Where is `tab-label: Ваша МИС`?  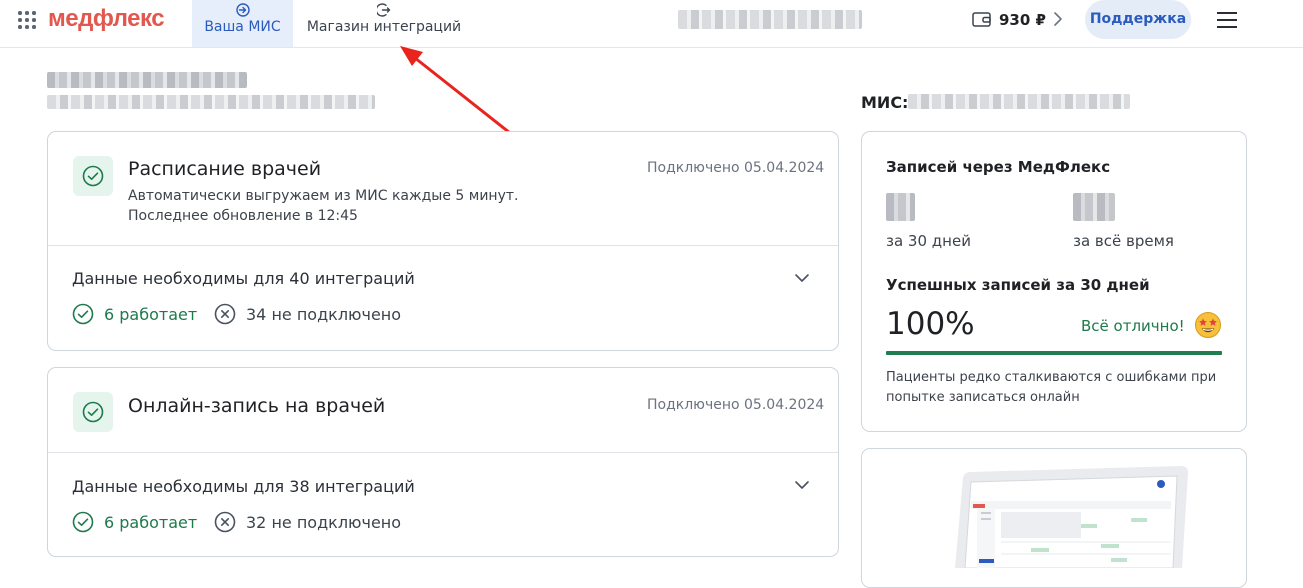 tab-label: Ваша МИС is located at coordinates (242, 27).